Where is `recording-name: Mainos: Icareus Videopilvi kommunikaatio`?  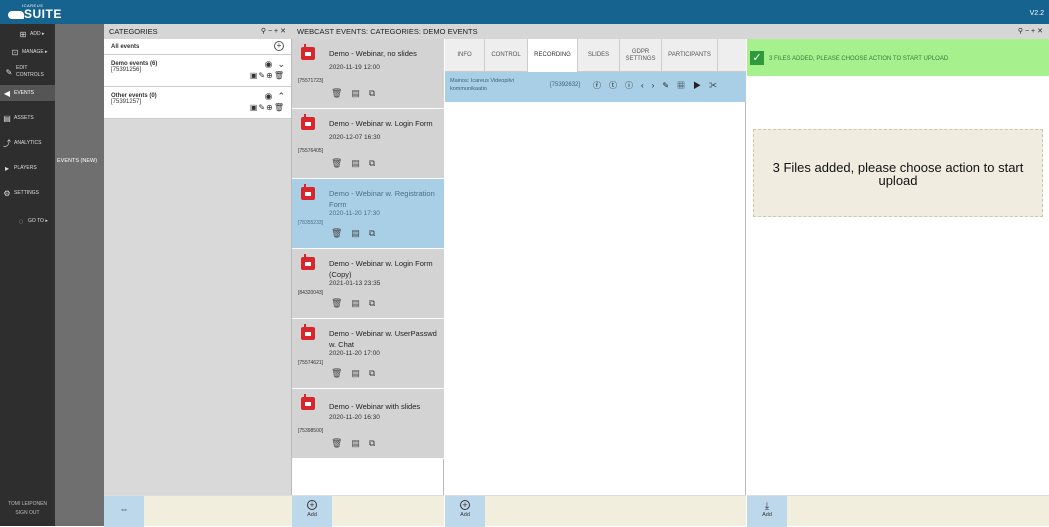
recording-name: Mainos: Icareus Videopilvi kommunikaatio is located at coordinates (482, 85).